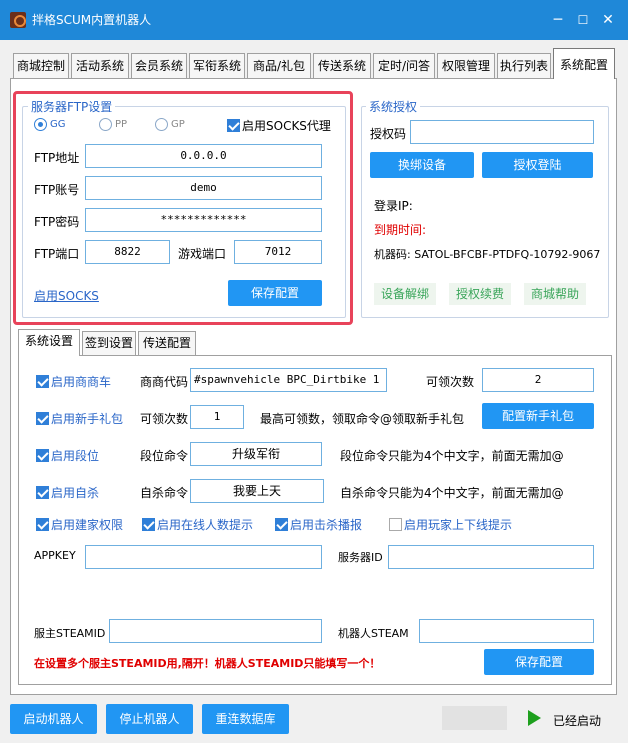  I want to click on expire-label: 到期时间:, so click(400, 230).